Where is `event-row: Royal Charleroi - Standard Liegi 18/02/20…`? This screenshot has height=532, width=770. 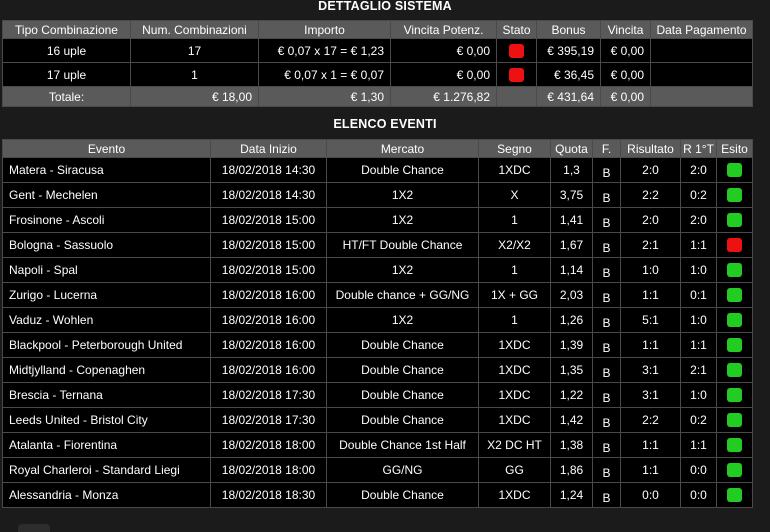 event-row: Royal Charleroi - Standard Liegi 18/02/20… is located at coordinates (377, 470).